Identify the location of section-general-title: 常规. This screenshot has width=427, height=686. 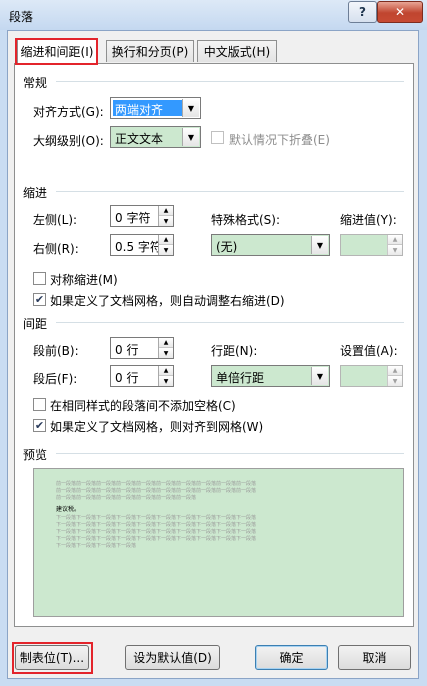
(35, 83).